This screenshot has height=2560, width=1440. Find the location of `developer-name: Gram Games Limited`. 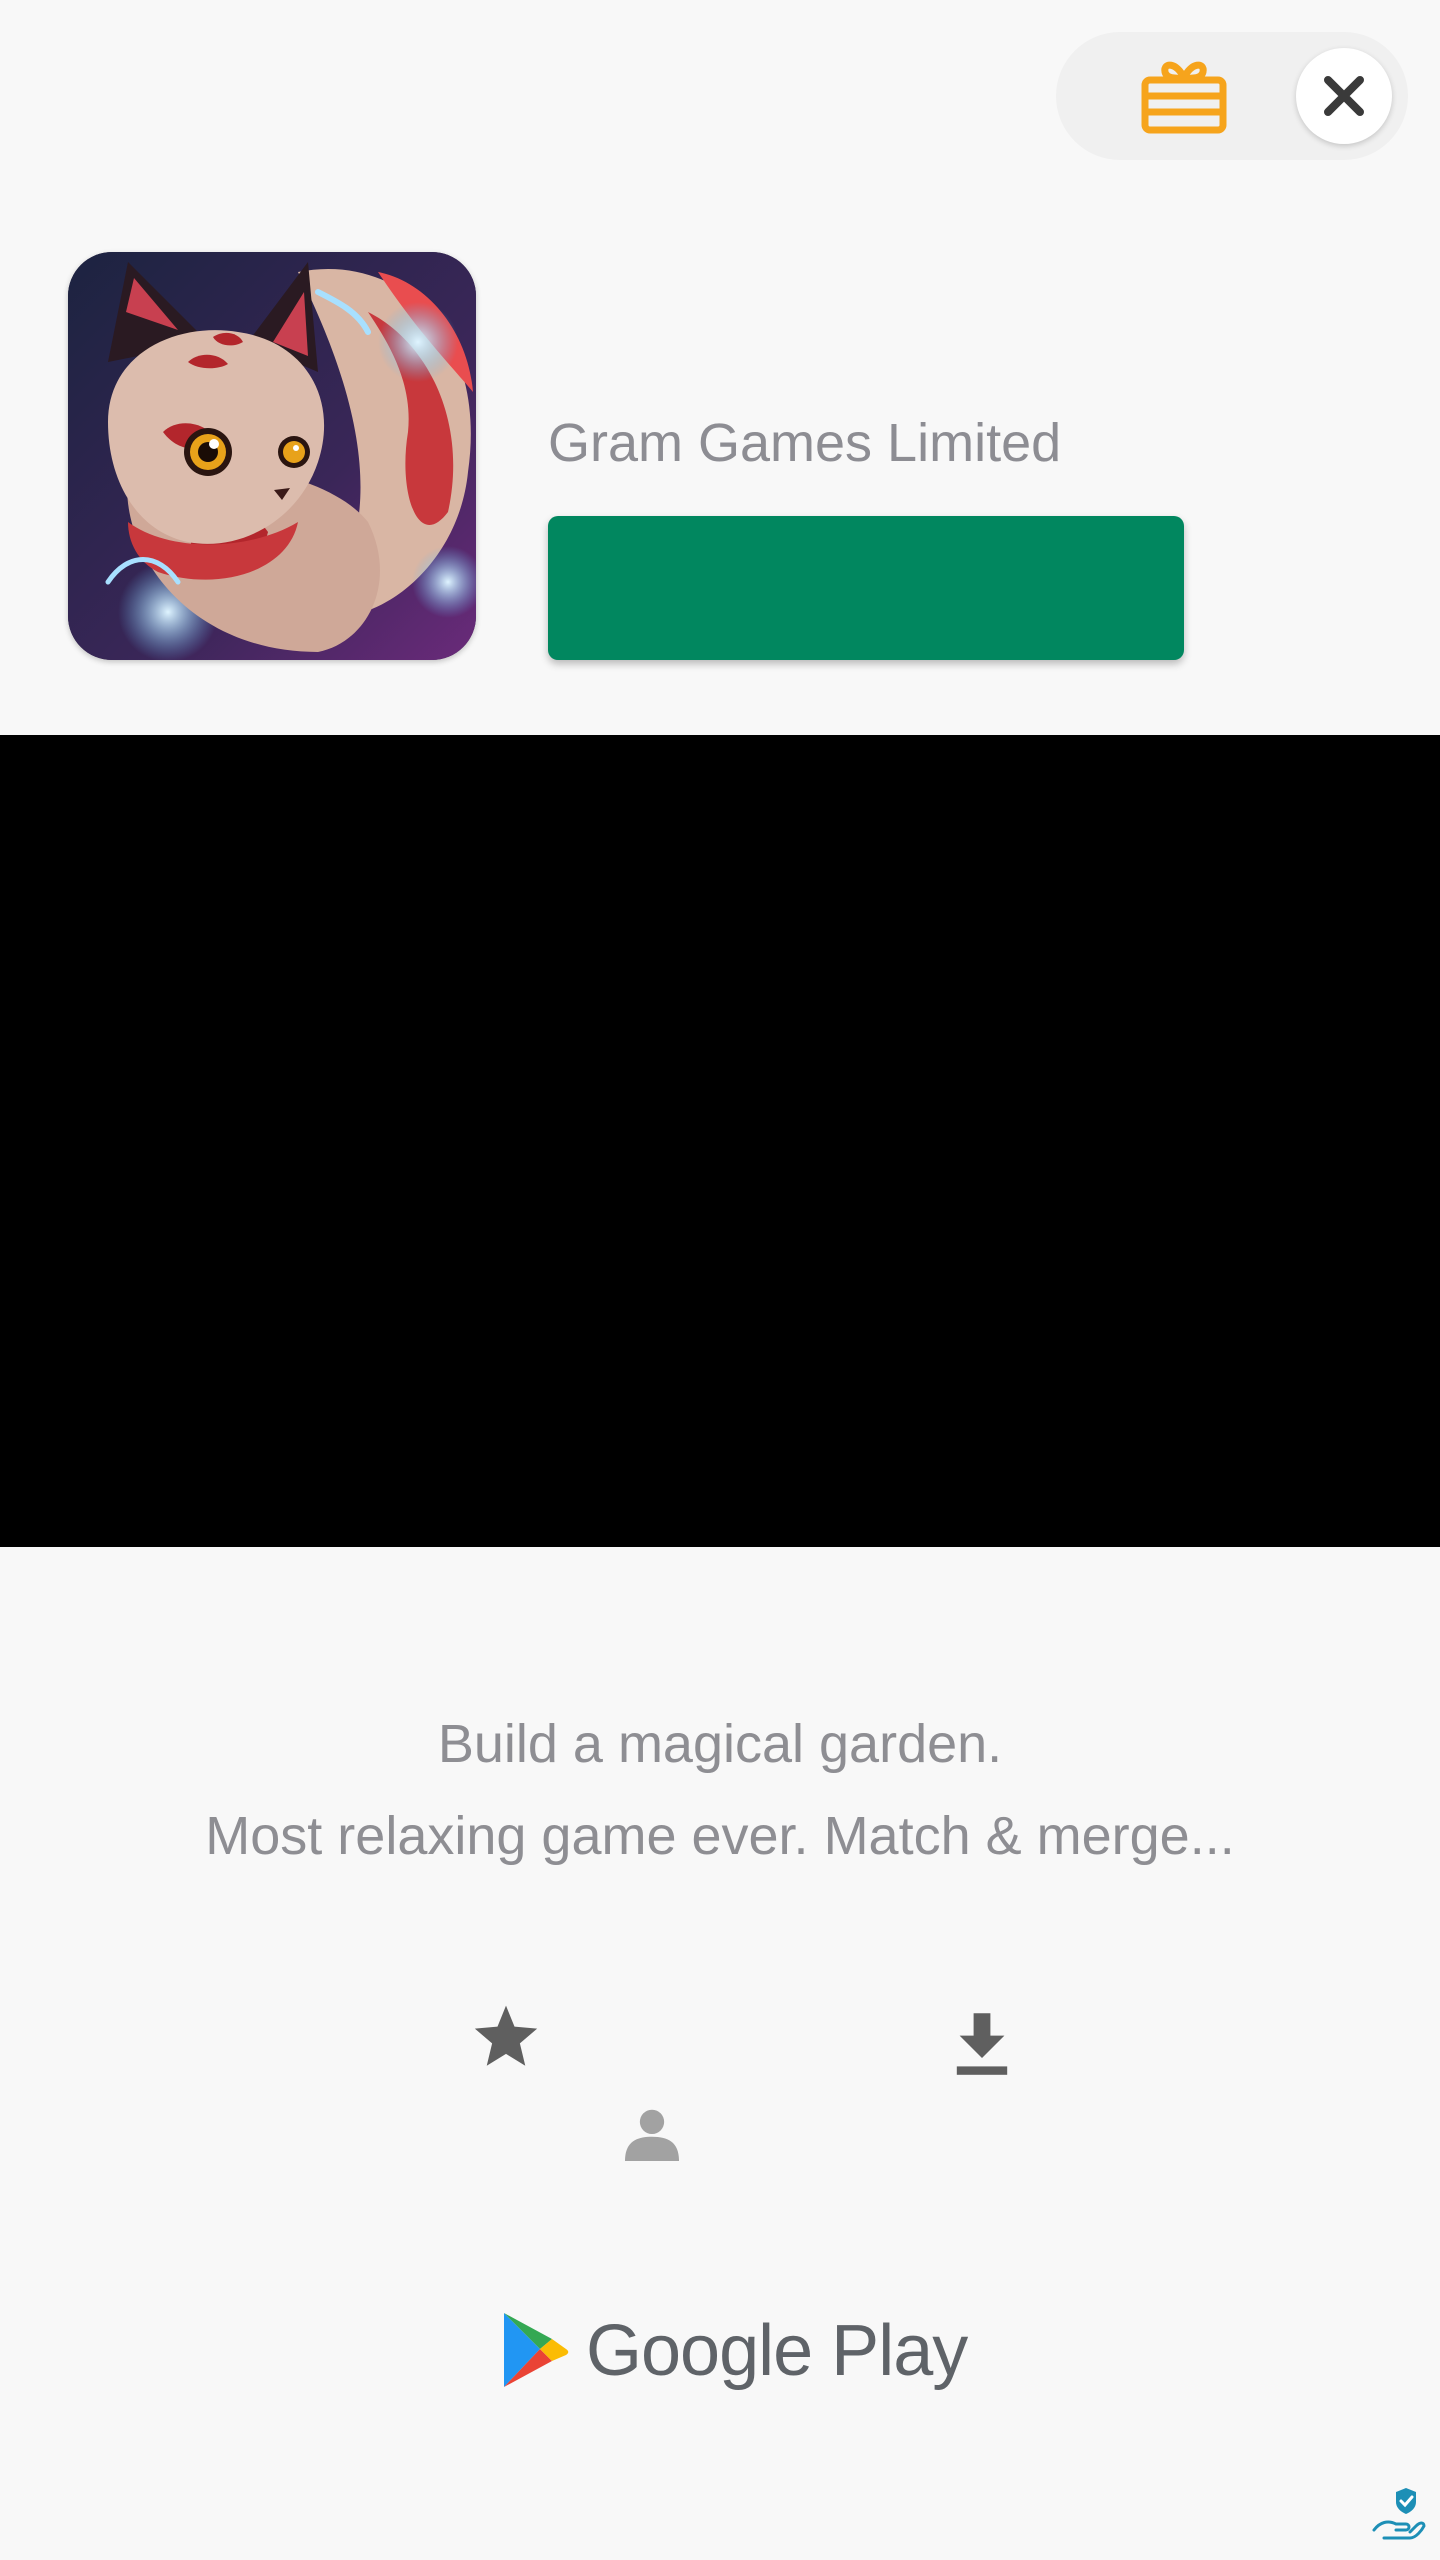

developer-name: Gram Games Limited is located at coordinates (804, 443).